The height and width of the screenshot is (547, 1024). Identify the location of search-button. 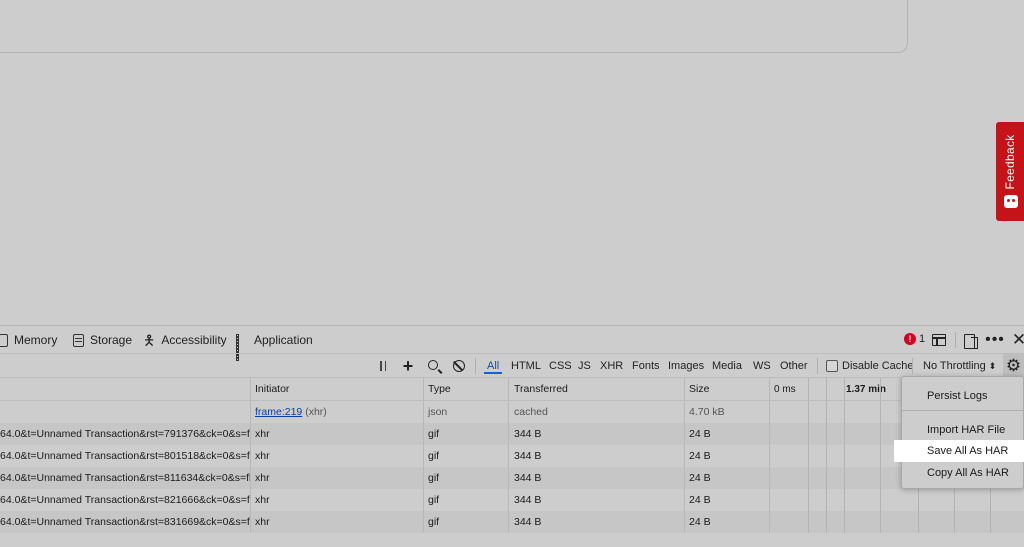
(434, 366).